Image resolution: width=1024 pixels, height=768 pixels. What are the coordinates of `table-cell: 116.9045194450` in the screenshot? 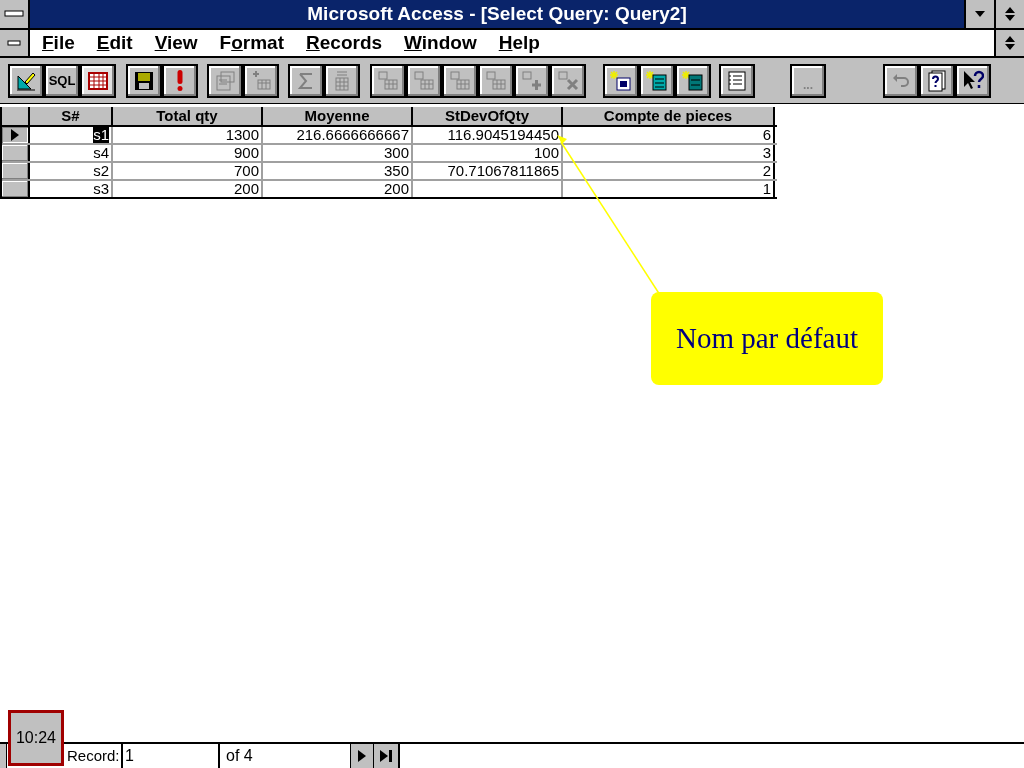 It's located at (503, 135).